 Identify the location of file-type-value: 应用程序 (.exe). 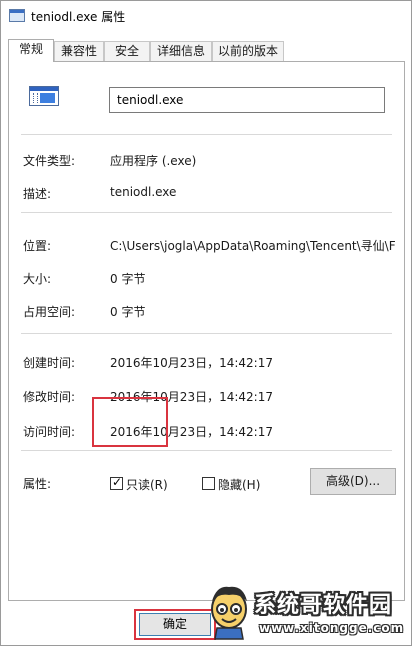
(153, 161).